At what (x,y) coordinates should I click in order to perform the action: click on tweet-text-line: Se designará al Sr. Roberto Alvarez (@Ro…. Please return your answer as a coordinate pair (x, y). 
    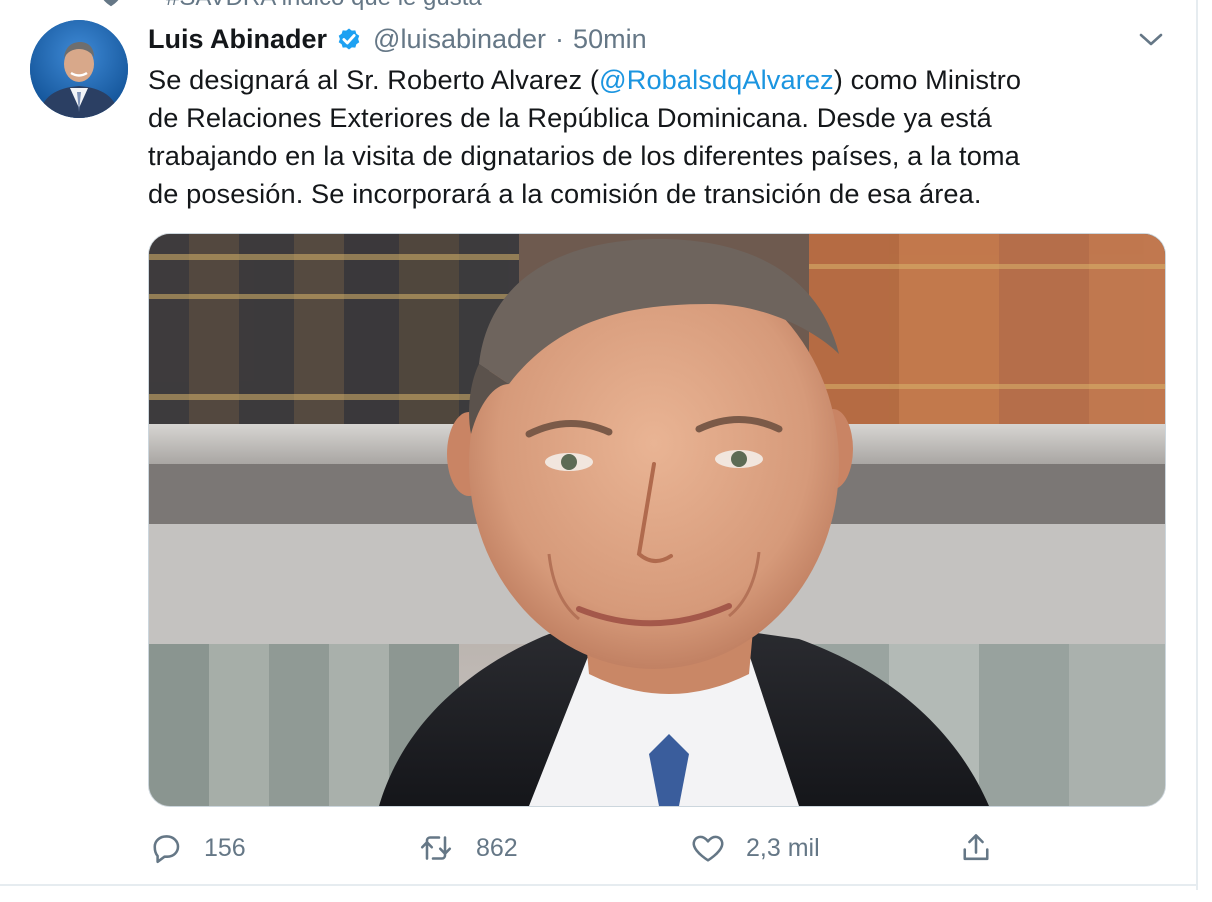
    Looking at the image, I should click on (654, 80).